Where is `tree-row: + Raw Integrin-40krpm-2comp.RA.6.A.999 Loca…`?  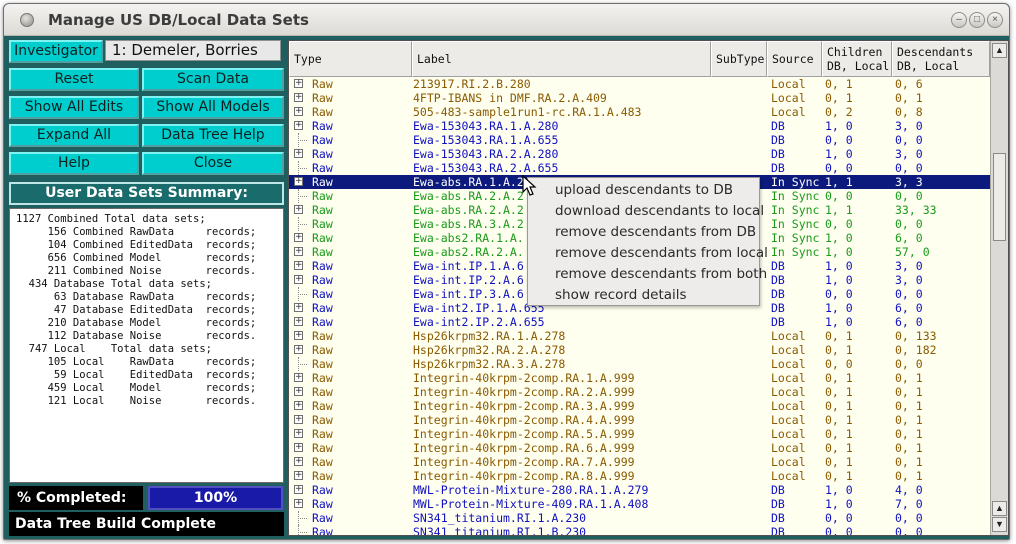
tree-row: + Raw Integrin-40krpm-2comp.RA.6.A.999 Loca… is located at coordinates (639, 448).